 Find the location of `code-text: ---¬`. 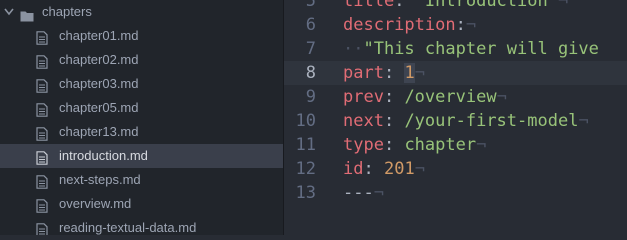

code-text: ---¬ is located at coordinates (363, 193).